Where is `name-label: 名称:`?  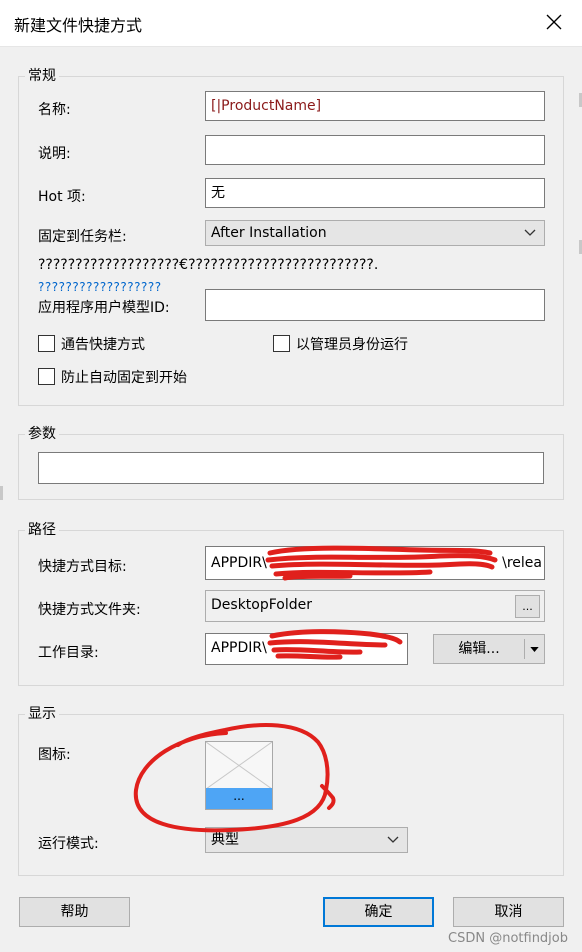
name-label: 名称: is located at coordinates (54, 110).